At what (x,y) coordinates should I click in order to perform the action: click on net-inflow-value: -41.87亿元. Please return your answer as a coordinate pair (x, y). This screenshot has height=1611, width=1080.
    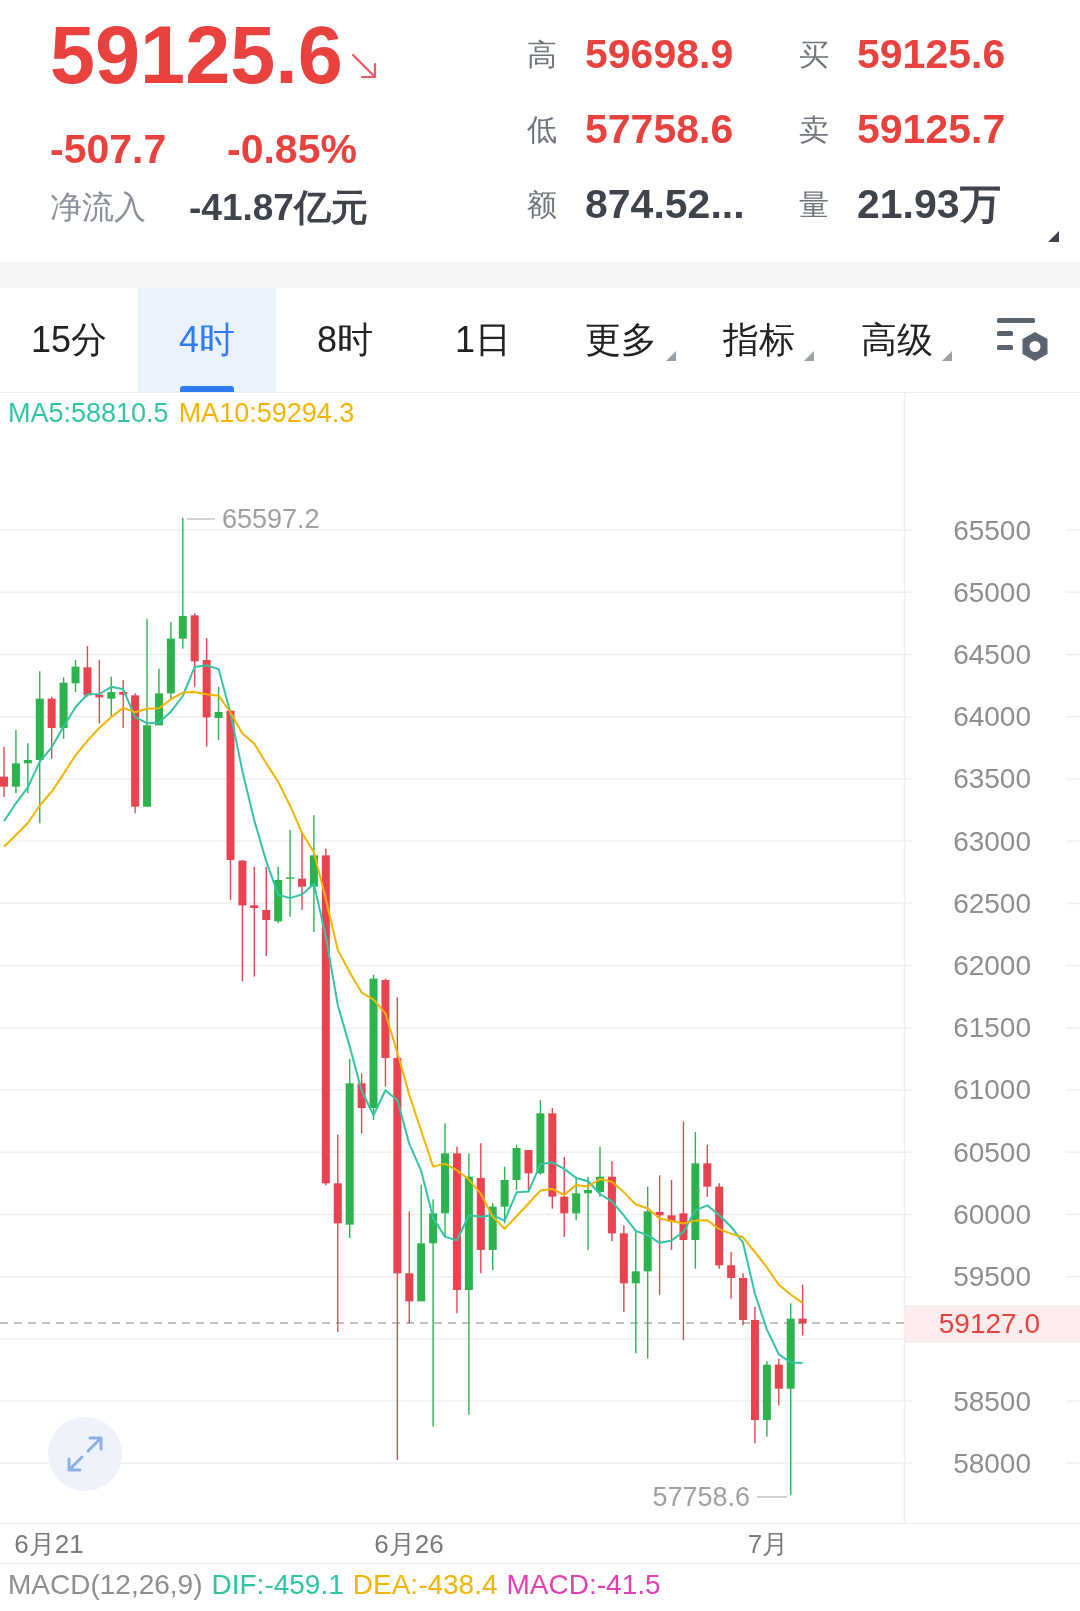
    Looking at the image, I should click on (278, 207).